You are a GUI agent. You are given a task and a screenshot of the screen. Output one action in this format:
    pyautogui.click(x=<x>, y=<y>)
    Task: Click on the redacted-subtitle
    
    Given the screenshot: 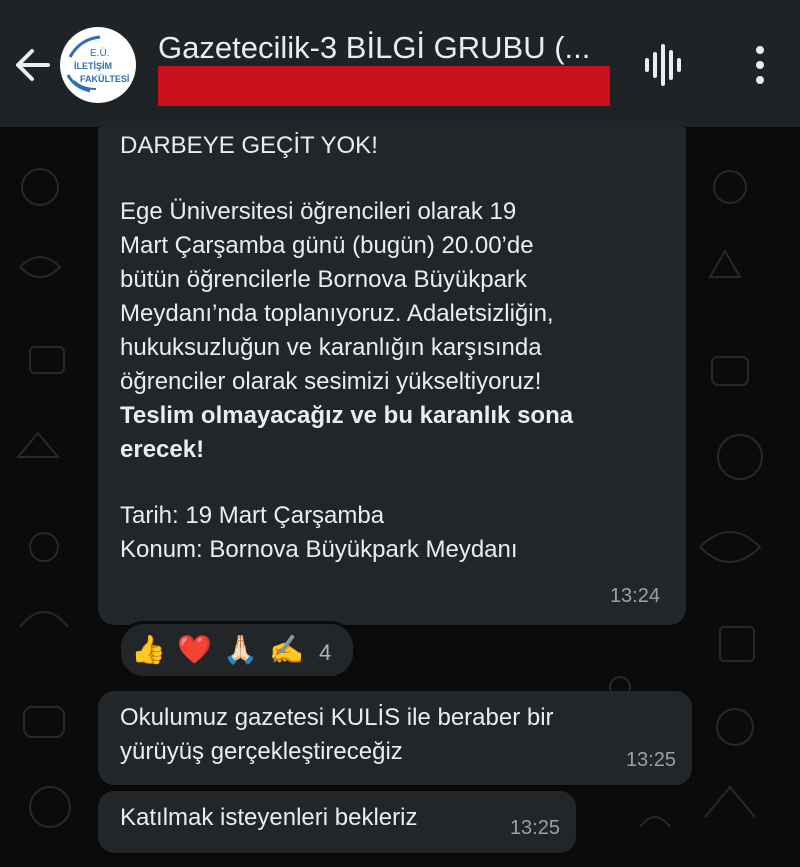 What is the action you would take?
    pyautogui.click(x=384, y=86)
    